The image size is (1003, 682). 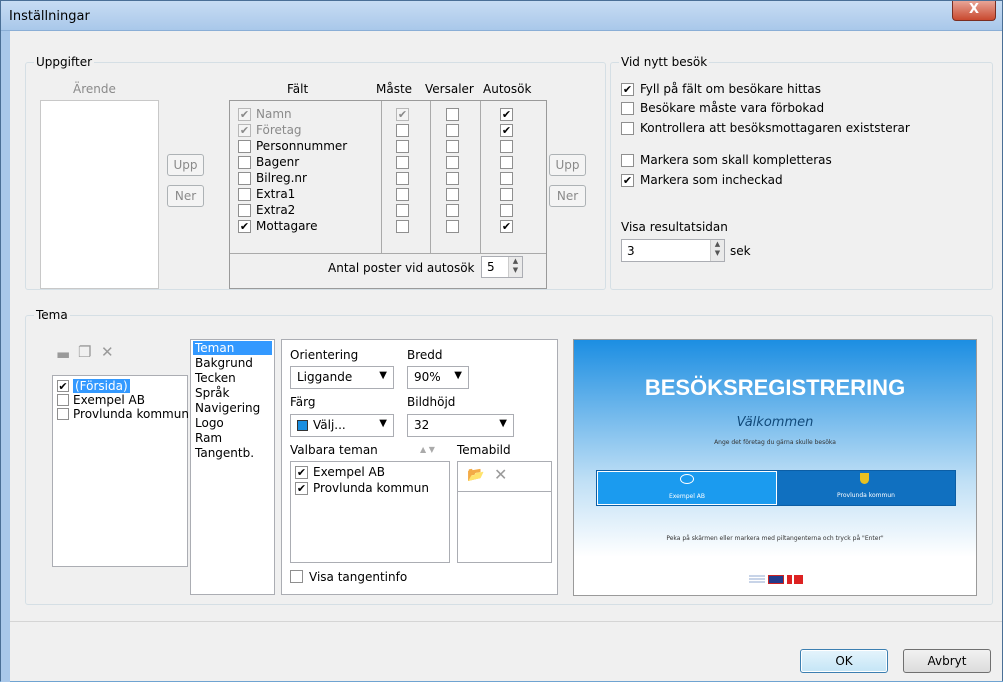 I want to click on preview-instruction: Ange det företag du gärna skulle besöka, so click(x=775, y=442).